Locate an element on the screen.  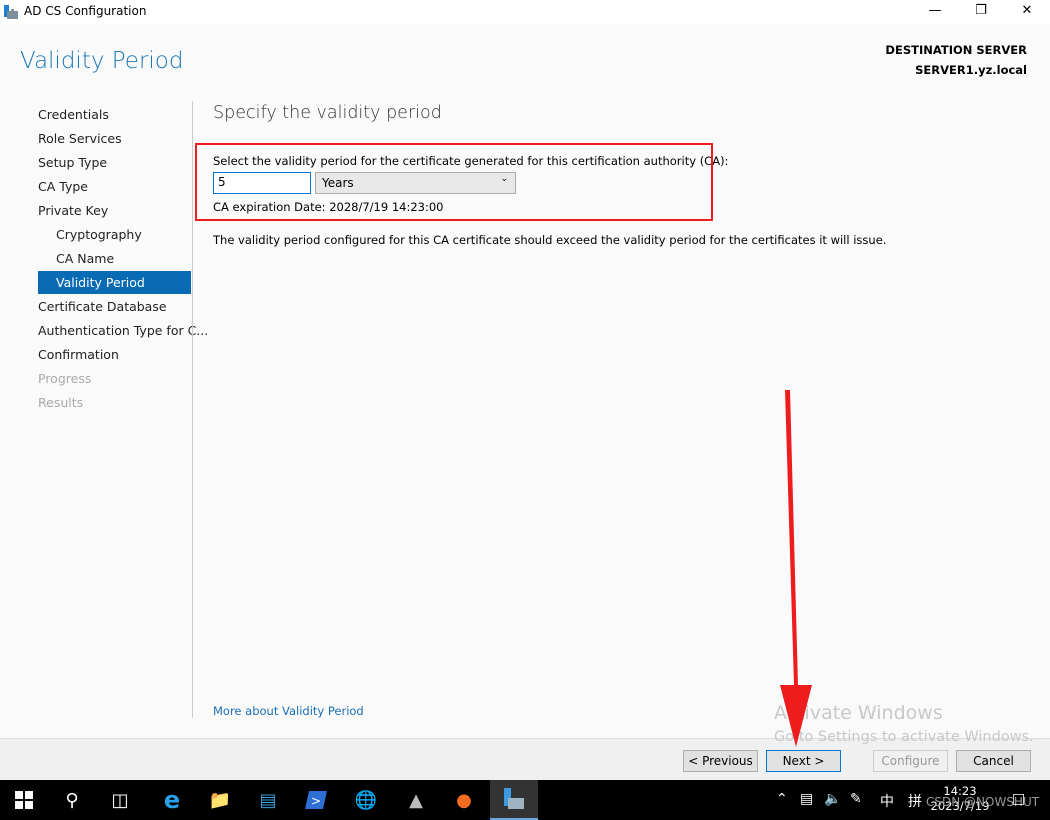
tray-chevron-up-icon: ⌃ is located at coordinates (782, 799).